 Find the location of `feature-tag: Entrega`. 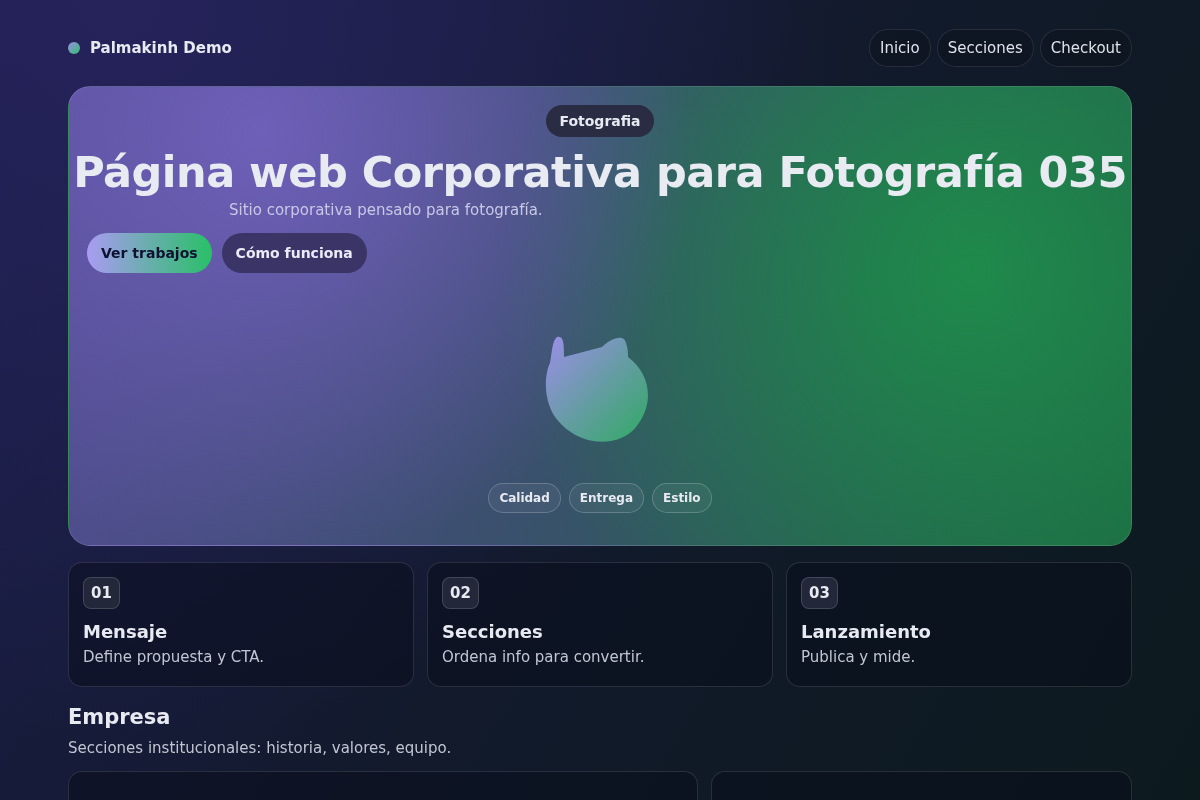

feature-tag: Entrega is located at coordinates (606, 498).